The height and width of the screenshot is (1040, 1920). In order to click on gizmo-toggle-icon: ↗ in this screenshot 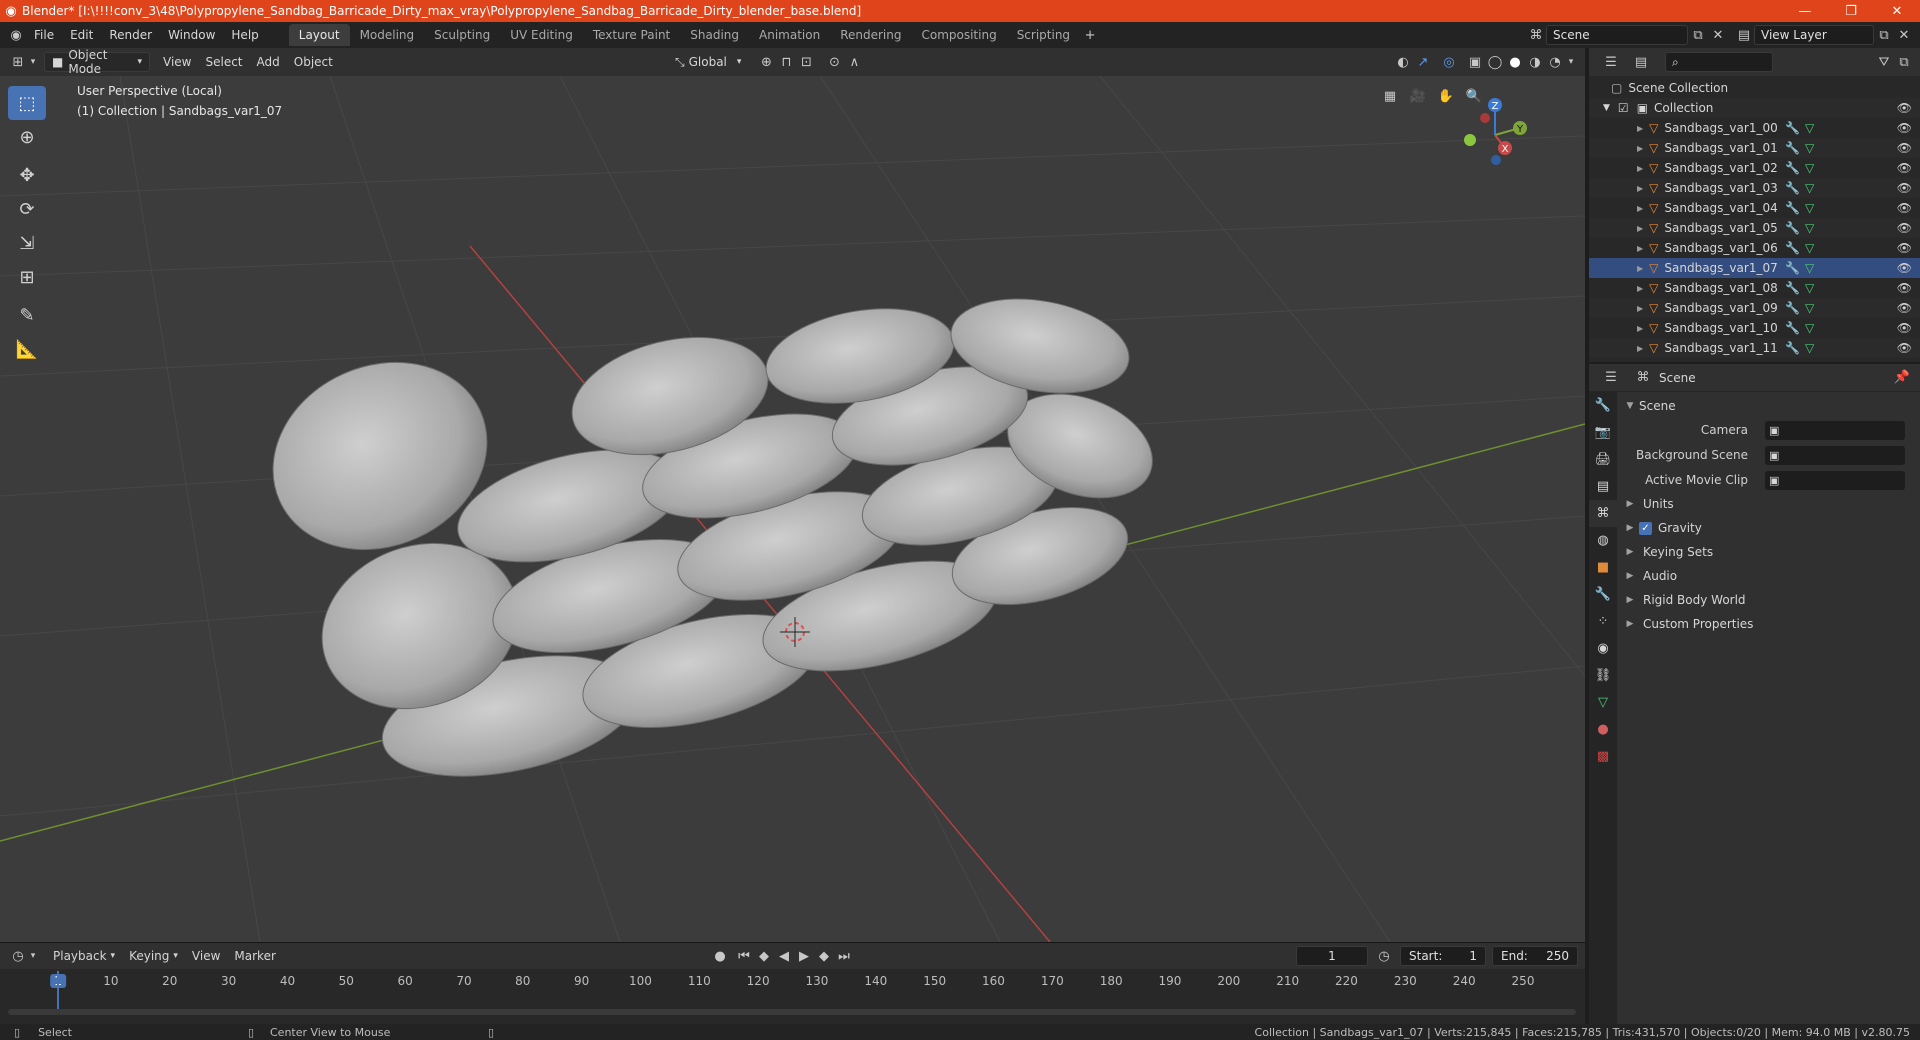, I will do `click(1423, 62)`.